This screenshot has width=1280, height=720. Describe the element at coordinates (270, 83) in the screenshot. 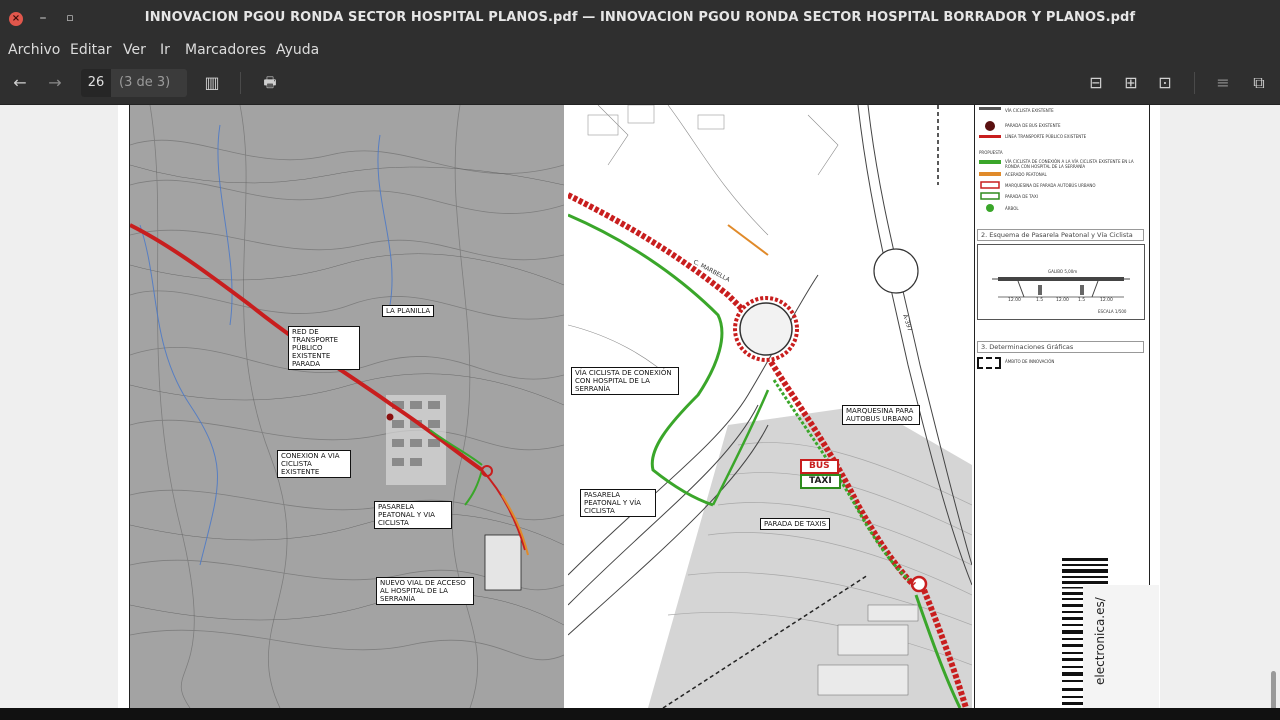

I see `print-icon: 🖶` at that location.